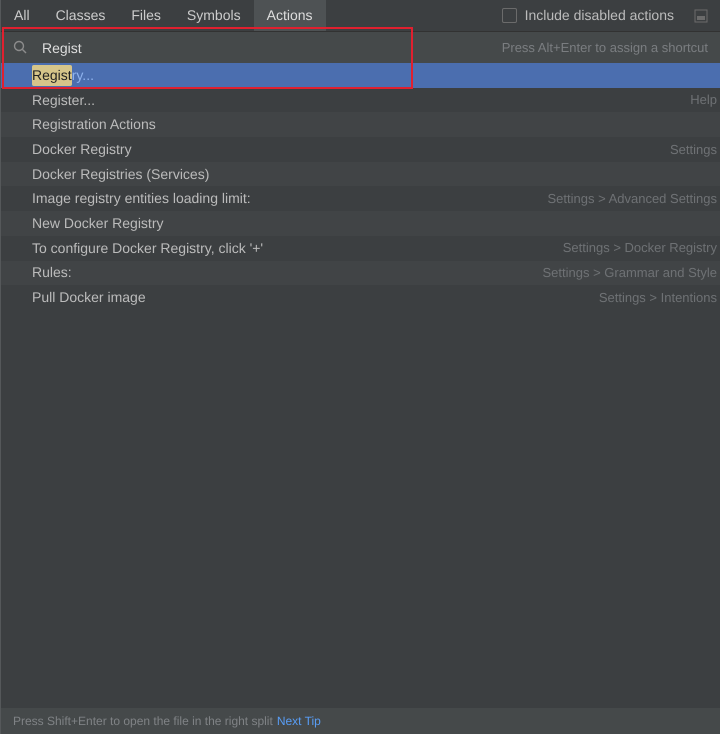  I want to click on action-name: Pull Docker image, so click(89, 298).